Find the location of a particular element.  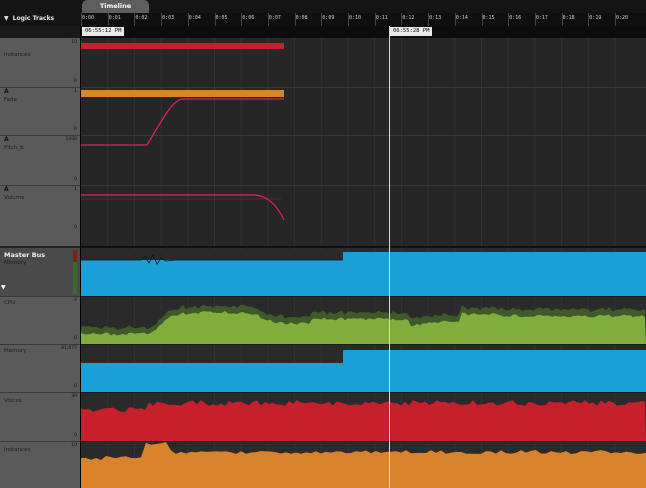

ruler-tick-label: 0:04 is located at coordinates (194, 18).